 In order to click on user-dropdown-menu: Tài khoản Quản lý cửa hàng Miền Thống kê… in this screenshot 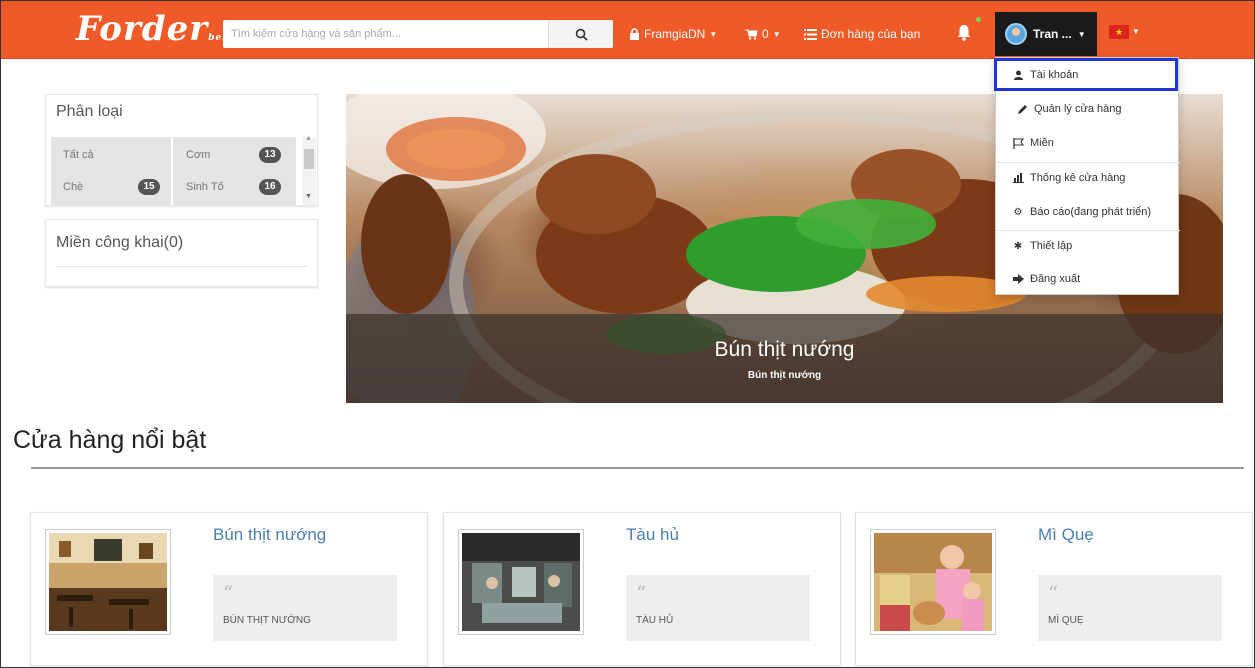, I will do `click(1087, 176)`.